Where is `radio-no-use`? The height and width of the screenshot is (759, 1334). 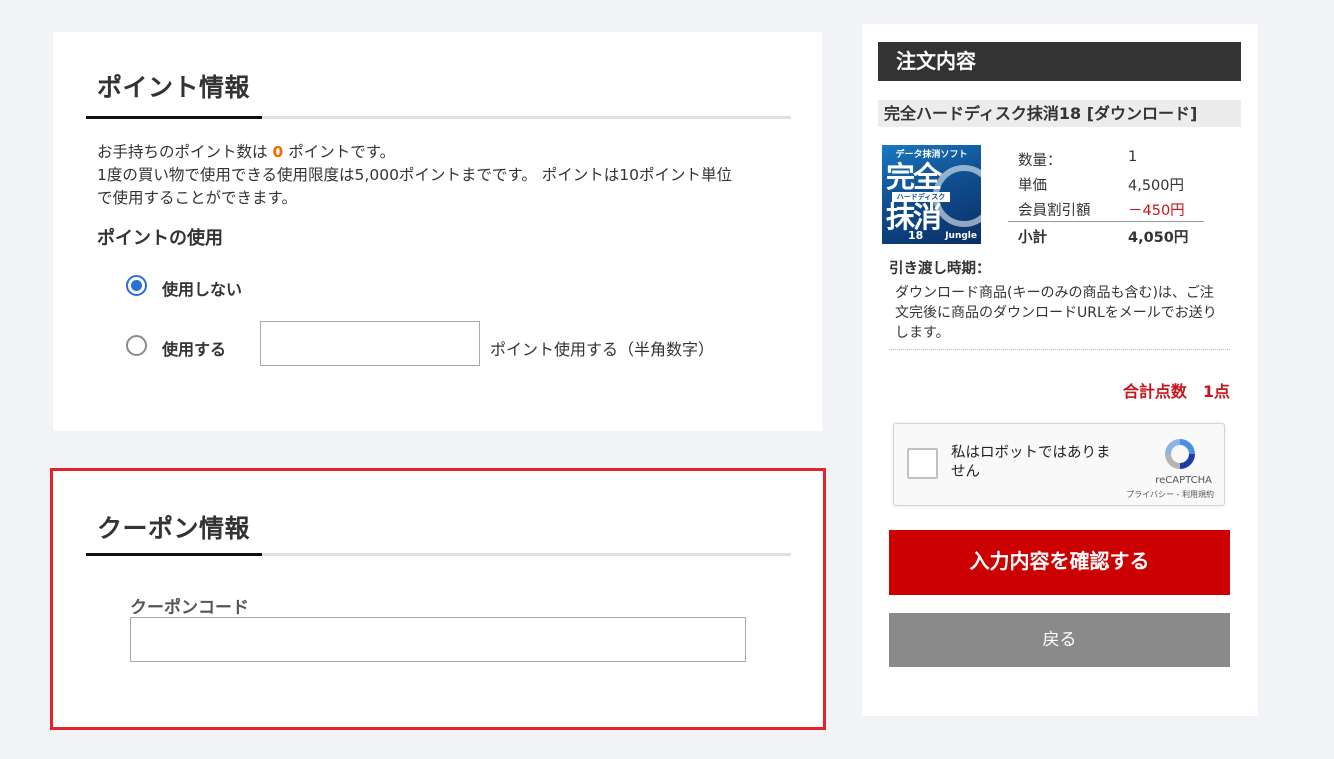 radio-no-use is located at coordinates (136, 285).